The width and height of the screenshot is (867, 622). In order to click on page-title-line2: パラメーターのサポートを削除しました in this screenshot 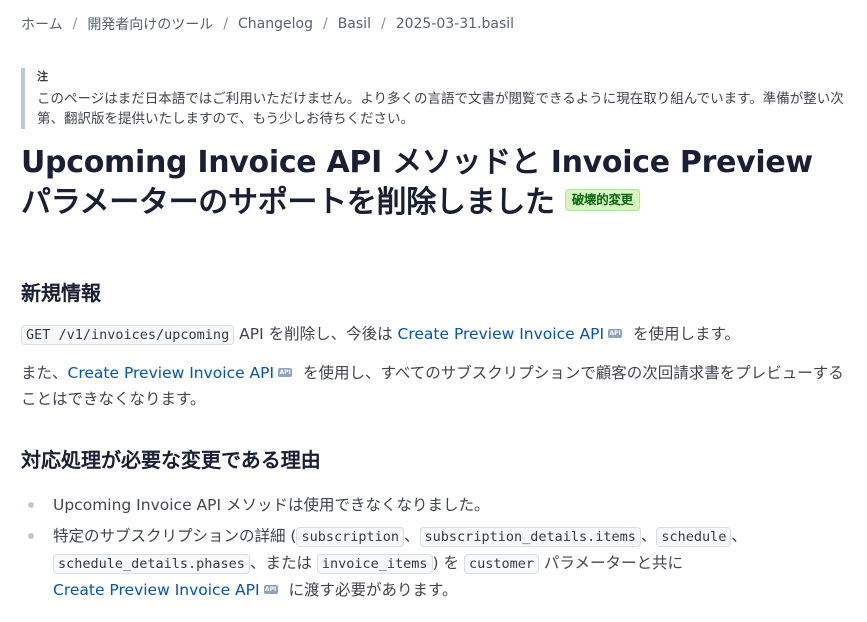, I will do `click(288, 202)`.